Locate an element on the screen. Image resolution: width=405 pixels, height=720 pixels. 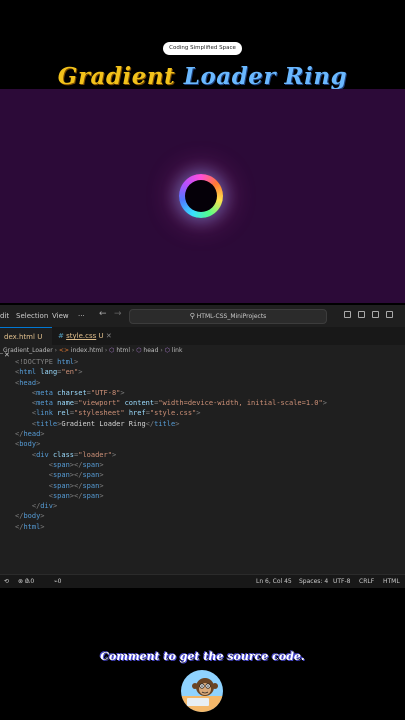
command-search-input: ⚲ HTML-CSS_MiniProjects is located at coordinates (228, 316).